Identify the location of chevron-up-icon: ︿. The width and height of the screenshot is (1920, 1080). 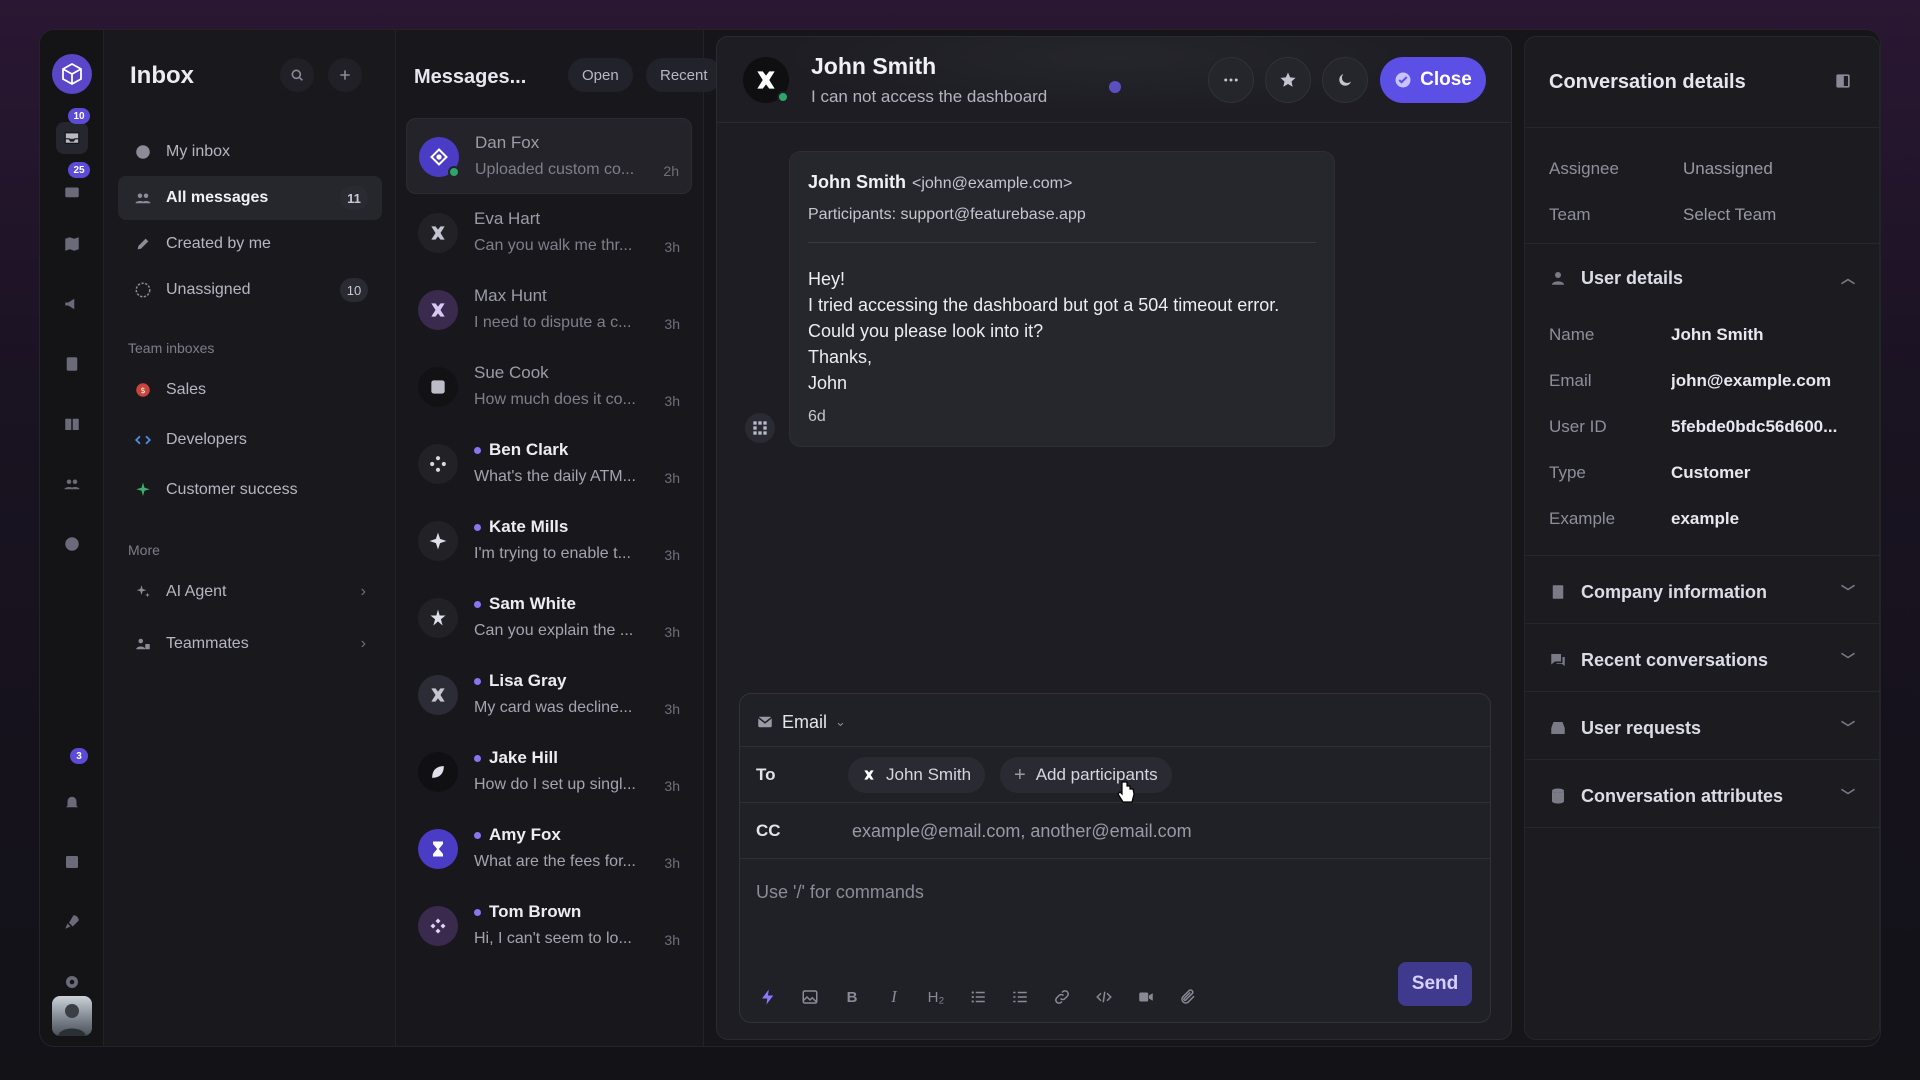
(1848, 278).